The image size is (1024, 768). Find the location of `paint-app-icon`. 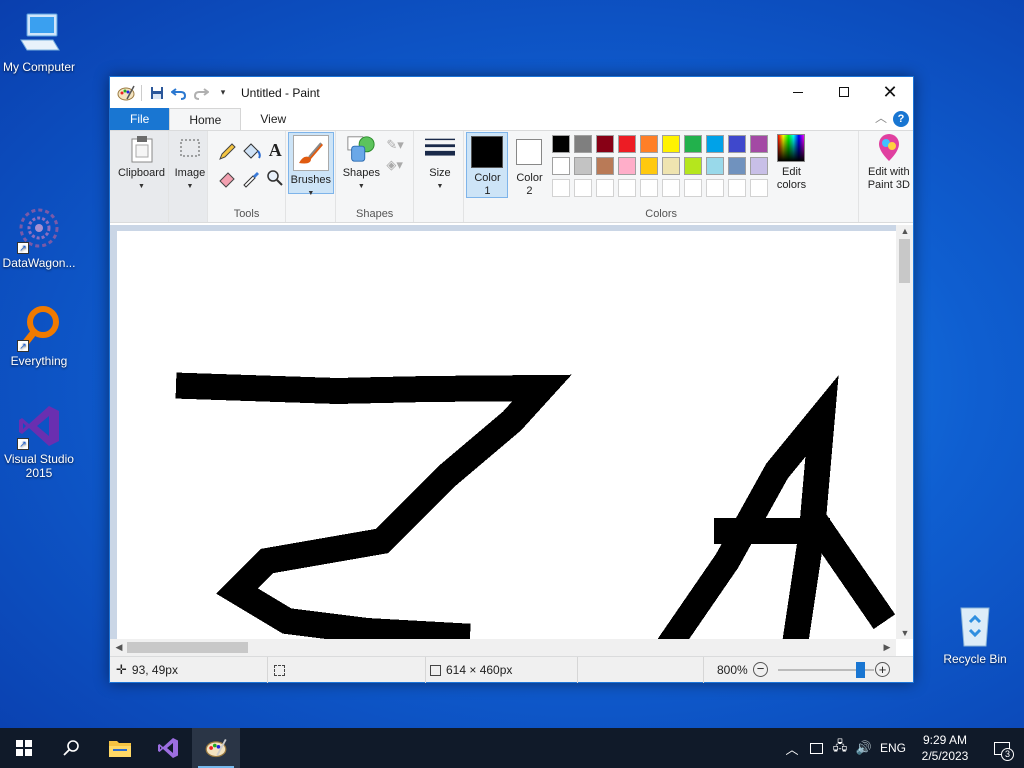

paint-app-icon is located at coordinates (126, 93).